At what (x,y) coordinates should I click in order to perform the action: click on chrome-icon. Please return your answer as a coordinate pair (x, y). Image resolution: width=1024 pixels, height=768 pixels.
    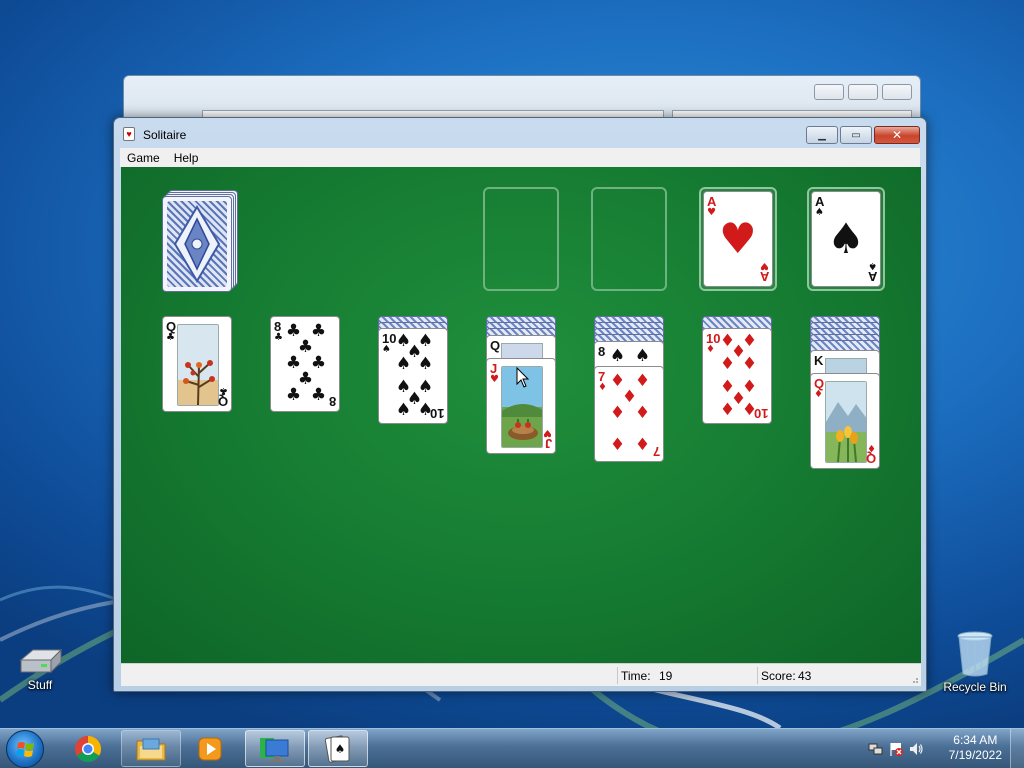
    Looking at the image, I should click on (88, 748).